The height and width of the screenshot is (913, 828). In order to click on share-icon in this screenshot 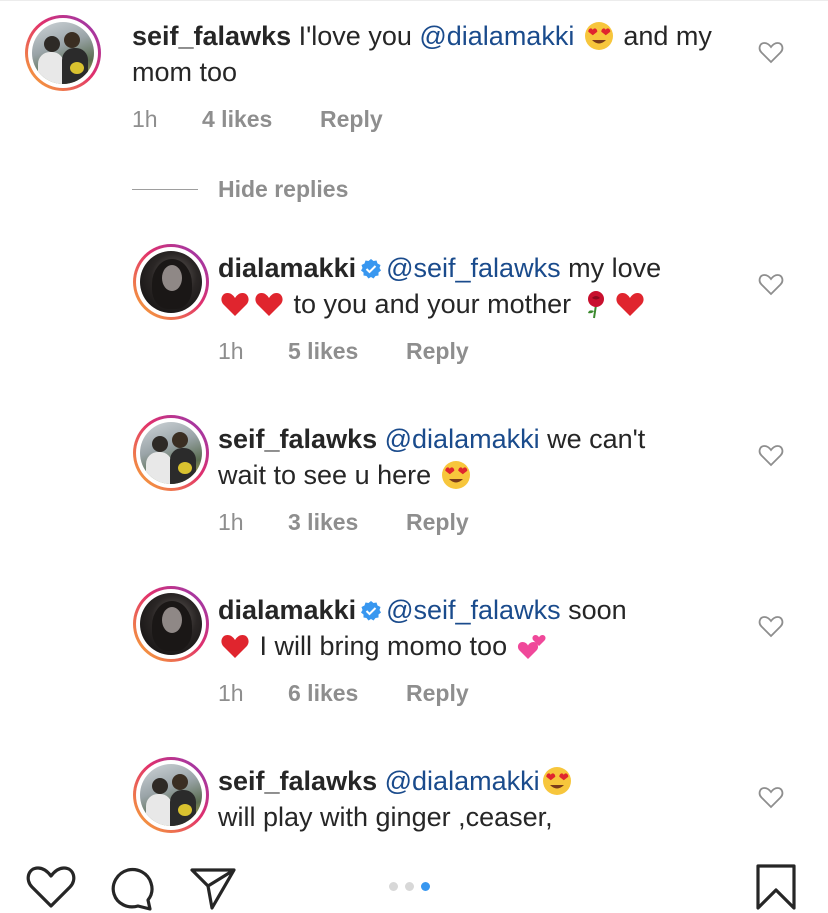, I will do `click(213, 888)`.